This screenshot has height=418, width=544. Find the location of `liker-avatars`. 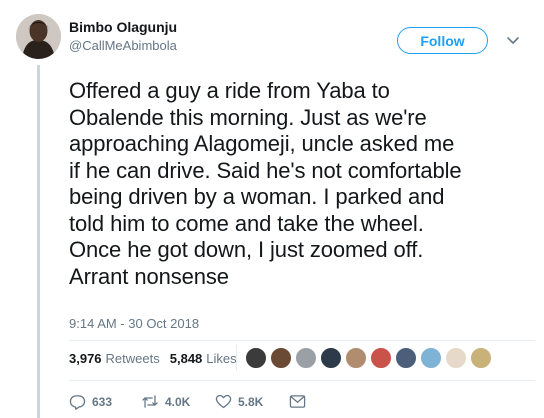

liker-avatars is located at coordinates (370, 358).